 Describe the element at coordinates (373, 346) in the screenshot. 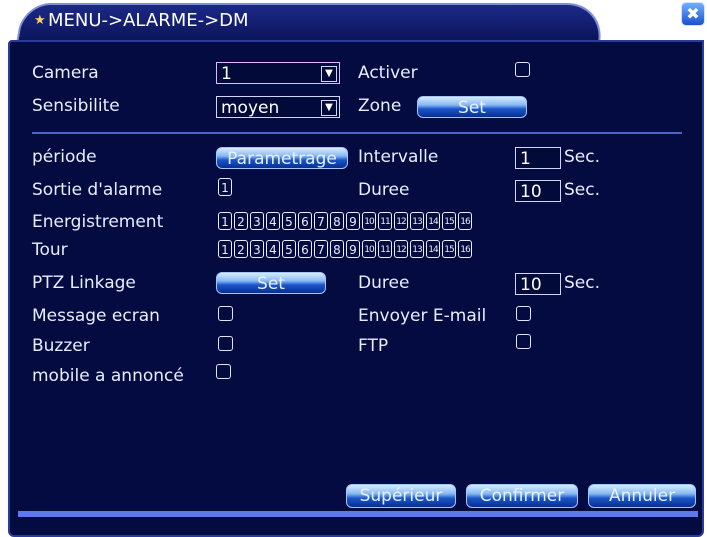

I see `ftp-label: FTP` at that location.